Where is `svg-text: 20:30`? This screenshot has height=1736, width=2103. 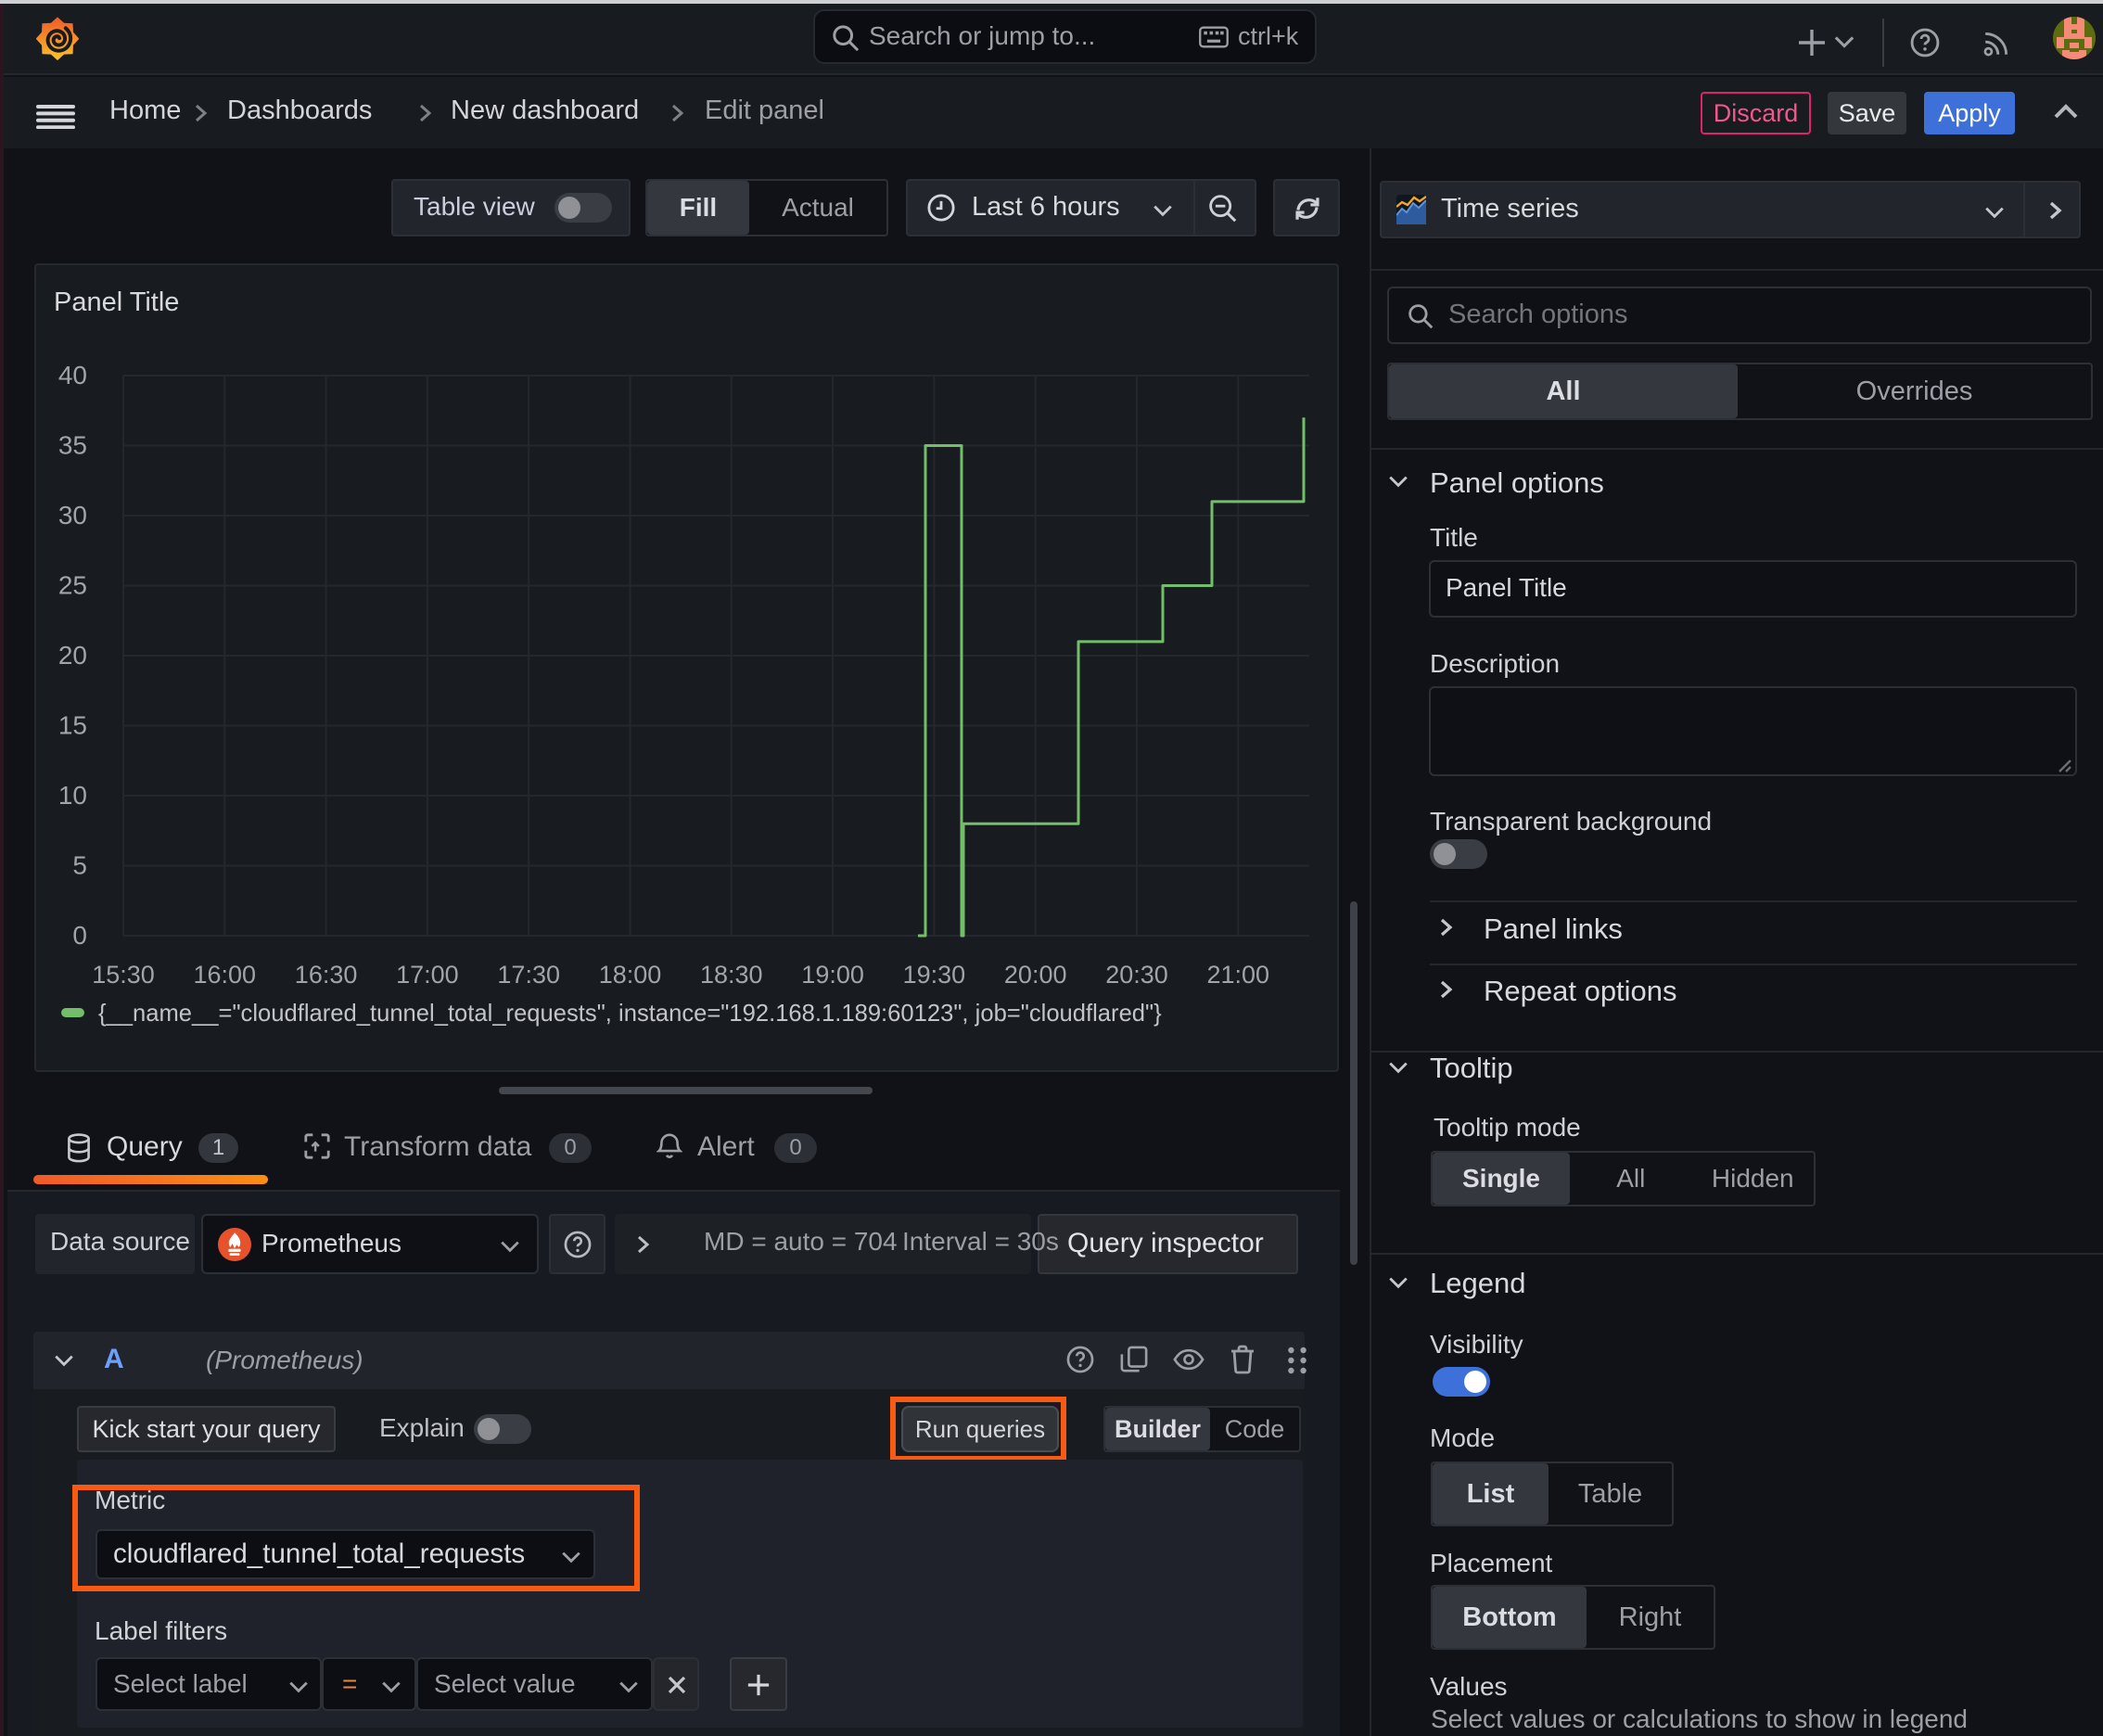 svg-text: 20:30 is located at coordinates (1136, 975).